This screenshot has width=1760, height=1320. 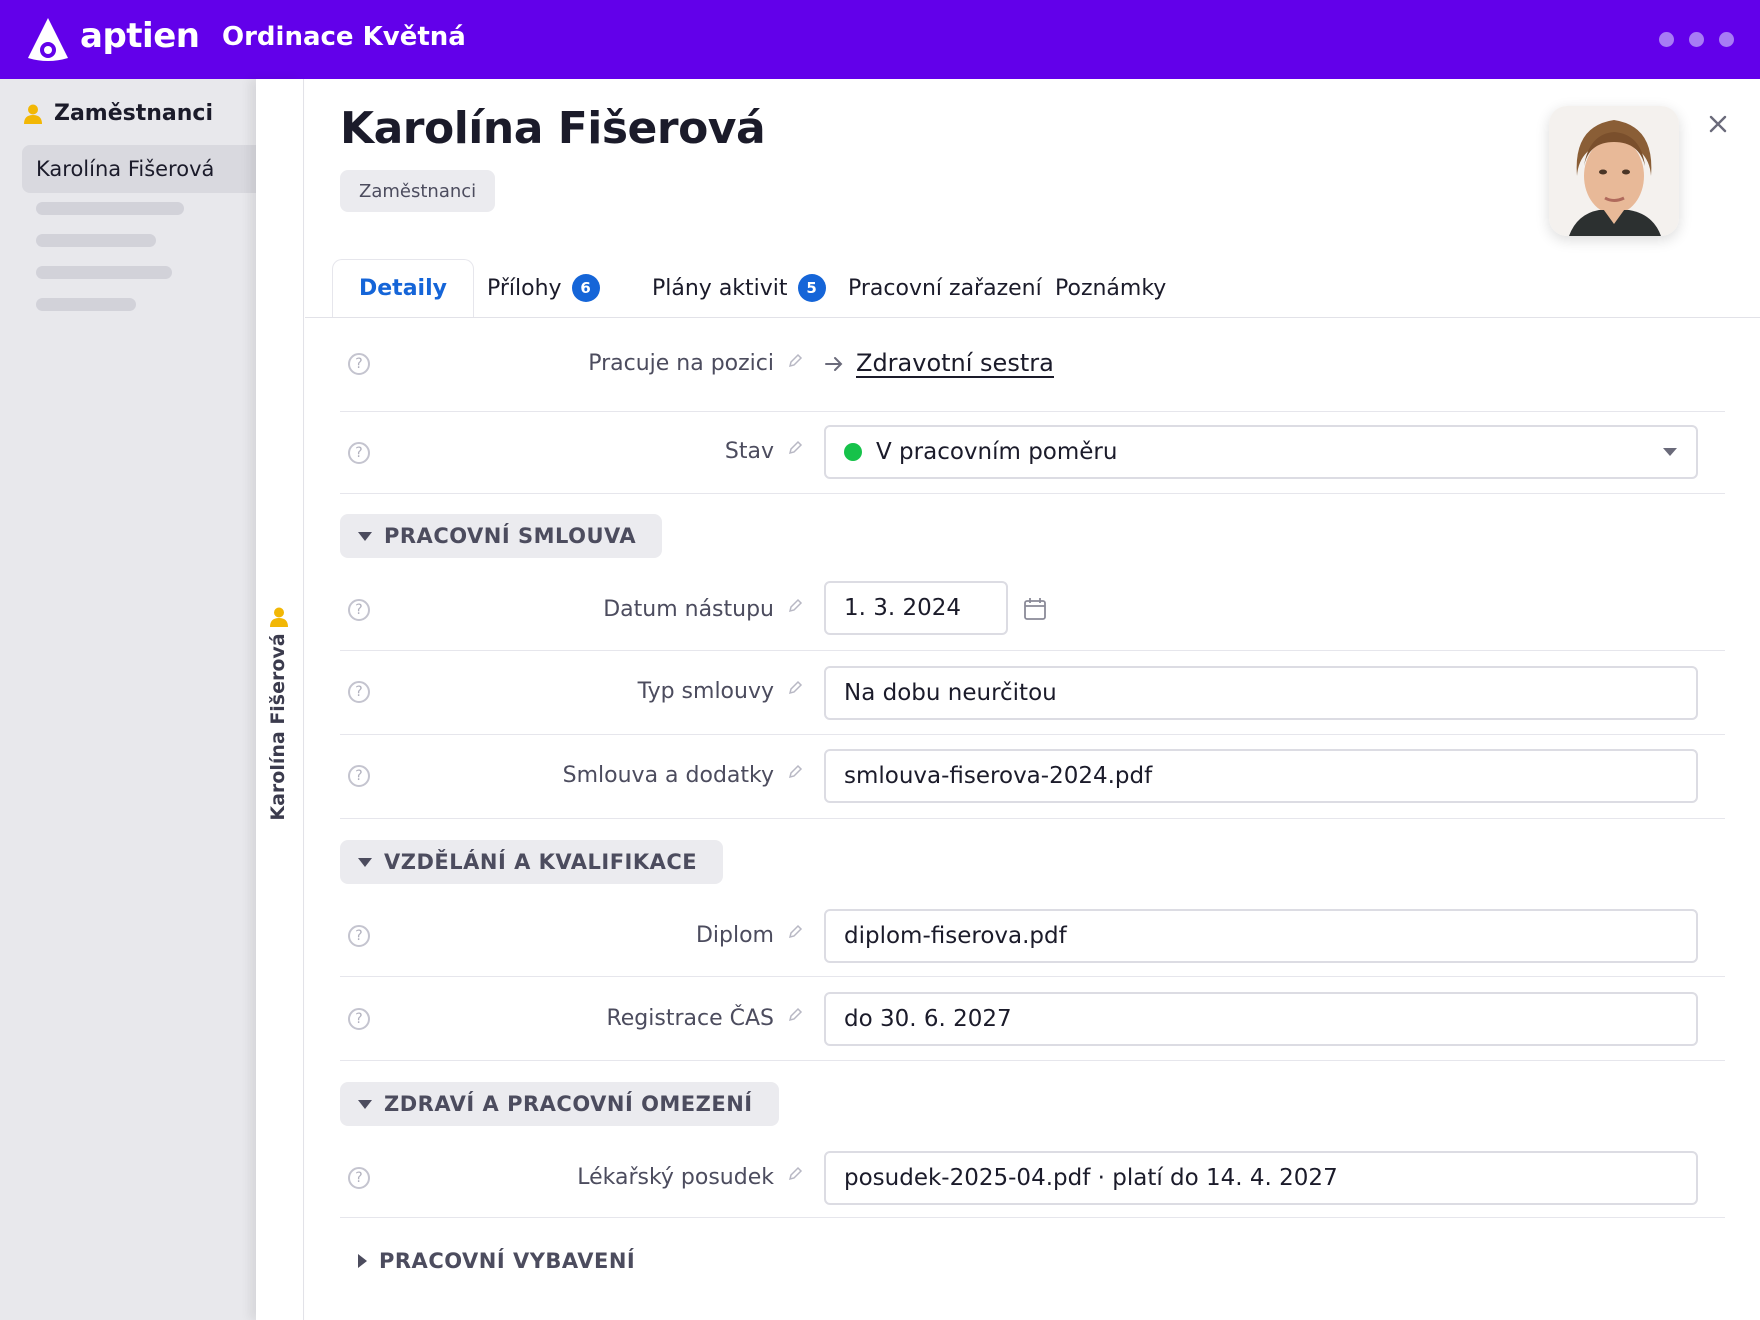 What do you see at coordinates (524, 288) in the screenshot?
I see `tab-attachments-label: Přílohy` at bounding box center [524, 288].